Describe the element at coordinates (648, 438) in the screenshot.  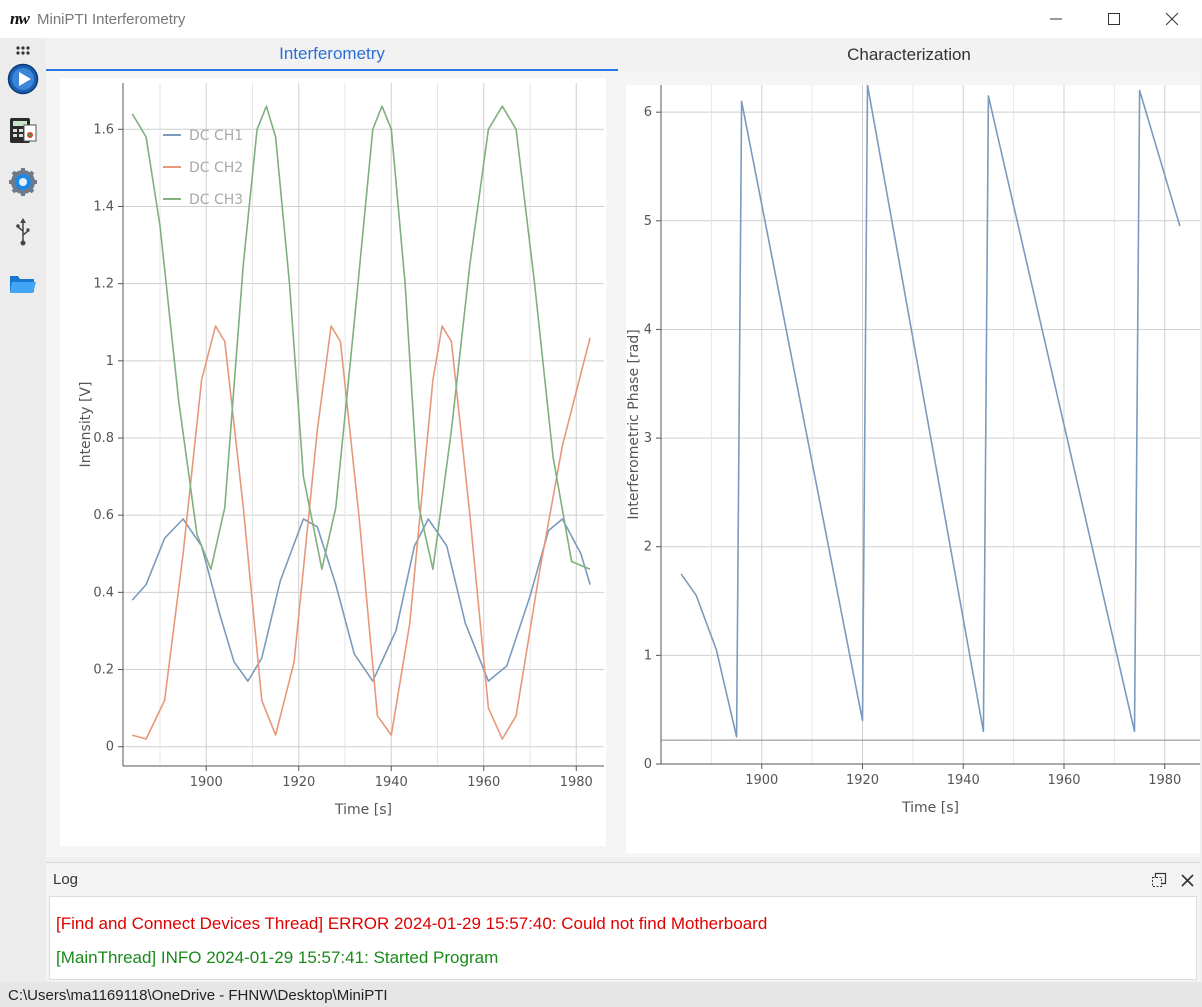
I see `y-tick-label: 3` at that location.